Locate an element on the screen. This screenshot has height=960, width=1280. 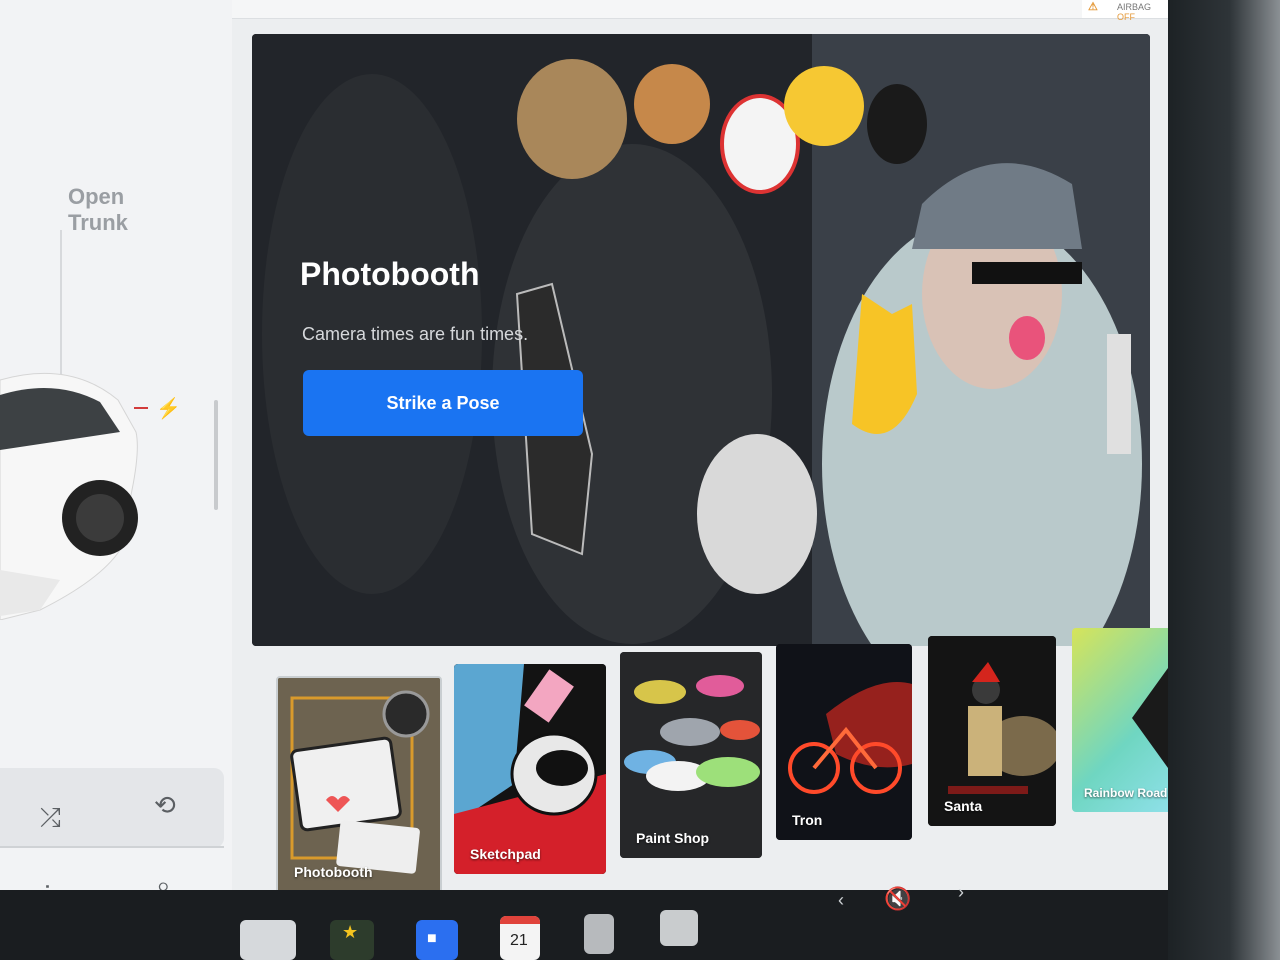
tron-thumb is located at coordinates (844, 742).